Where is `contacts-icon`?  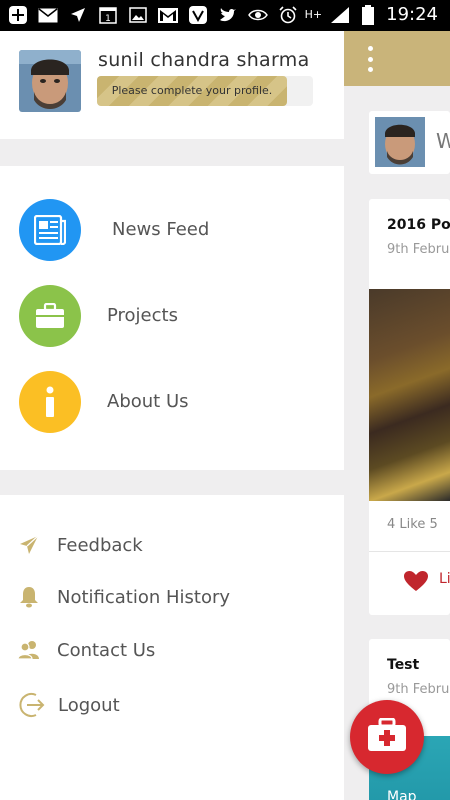
contacts-icon is located at coordinates (29, 650).